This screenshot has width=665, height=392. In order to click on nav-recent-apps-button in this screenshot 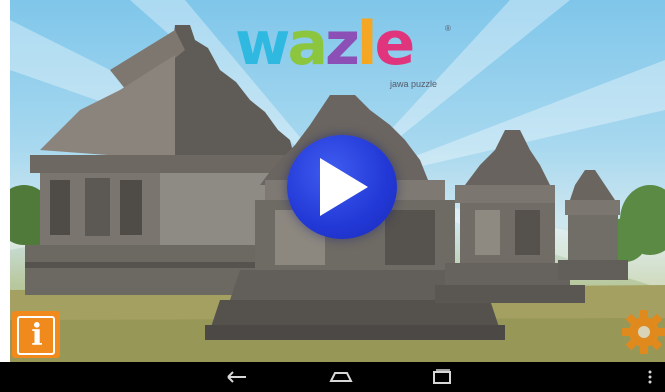, I will do `click(442, 377)`.